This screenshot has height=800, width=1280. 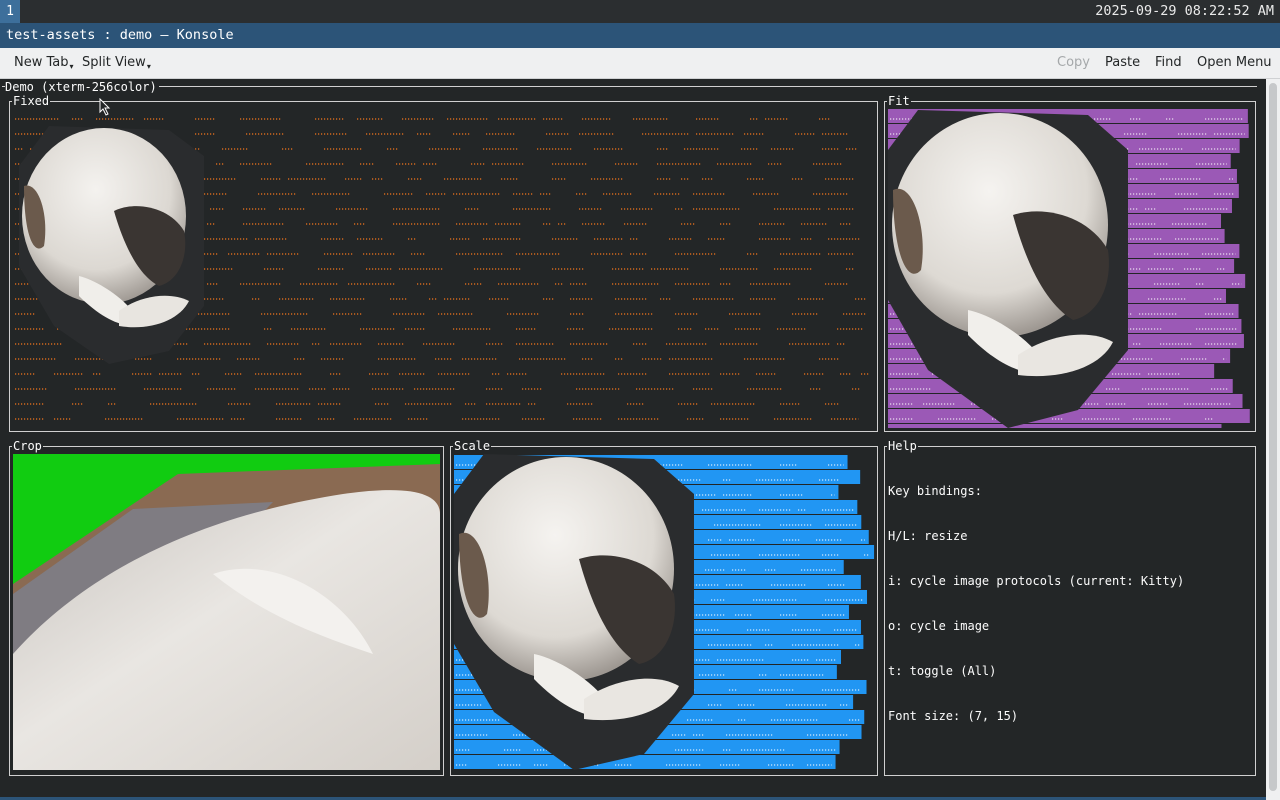 What do you see at coordinates (640, 11) in the screenshot?
I see `top-panel: 1 2025-09-29 08:22:52 AM` at bounding box center [640, 11].